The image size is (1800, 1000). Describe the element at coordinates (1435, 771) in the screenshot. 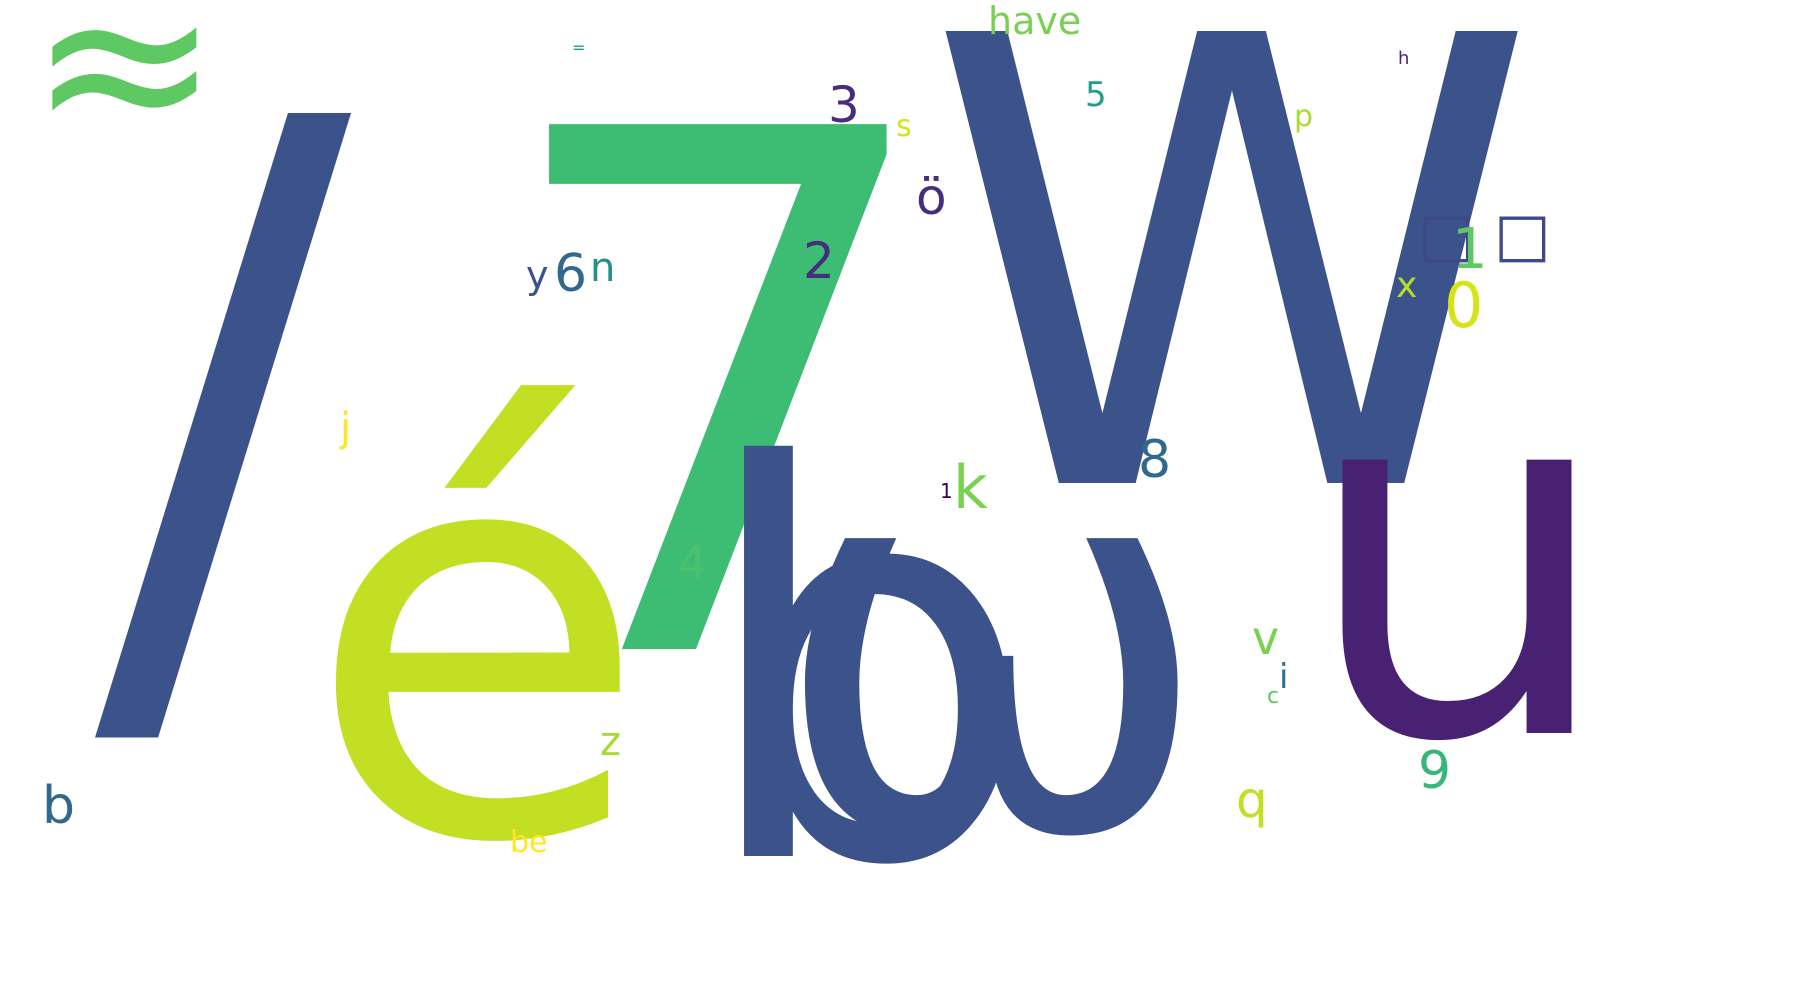

I see `word-nine: 9` at that location.